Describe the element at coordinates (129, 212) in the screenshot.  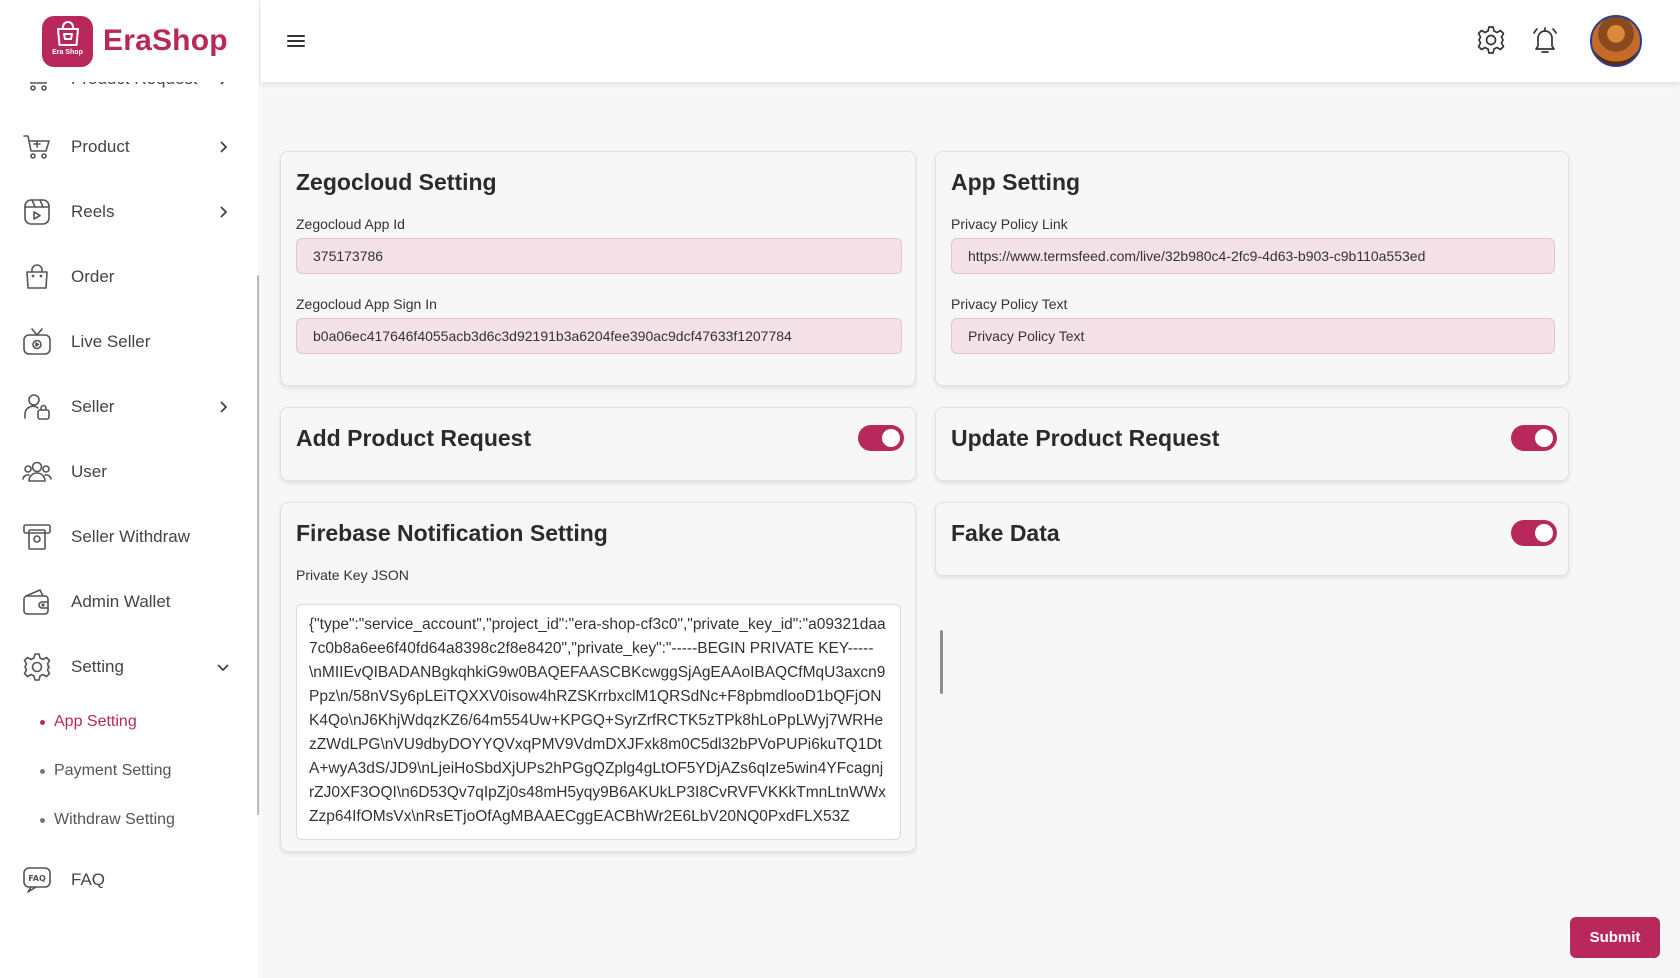
I see `sidebar-item-reels: Reels` at that location.